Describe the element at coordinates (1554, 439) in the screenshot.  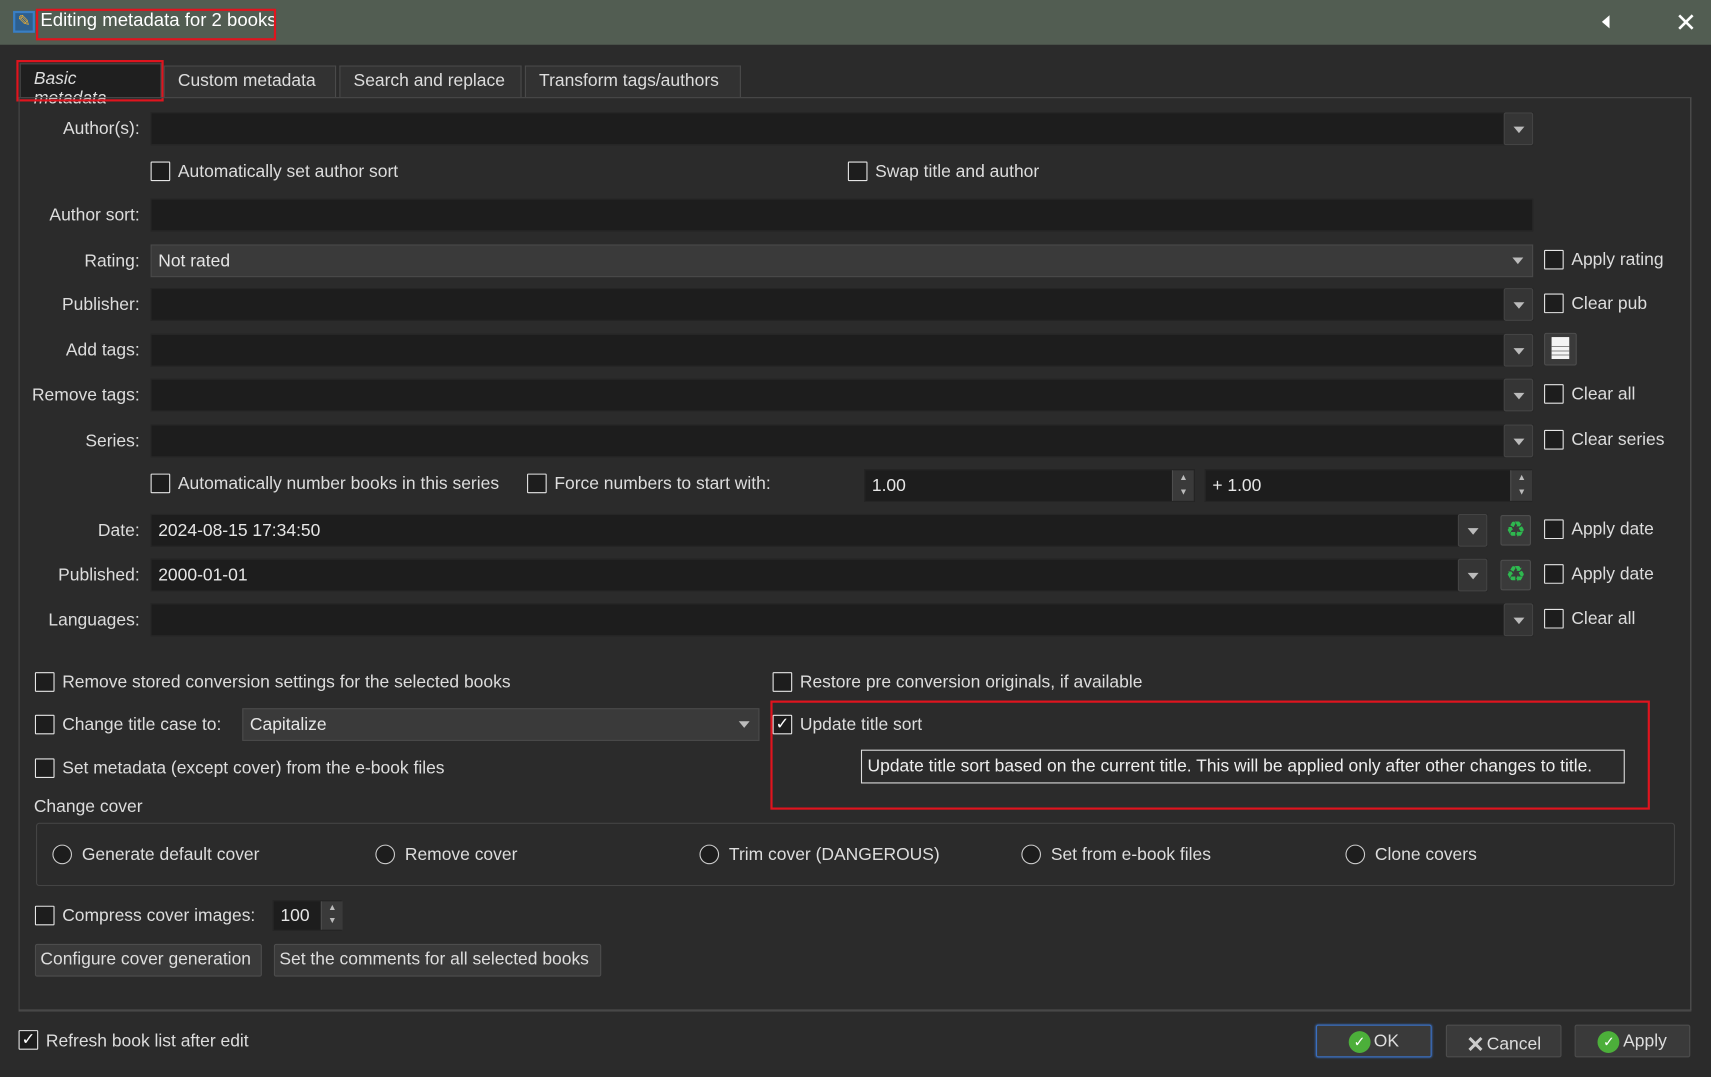
I see `series-clear-checkbox` at that location.